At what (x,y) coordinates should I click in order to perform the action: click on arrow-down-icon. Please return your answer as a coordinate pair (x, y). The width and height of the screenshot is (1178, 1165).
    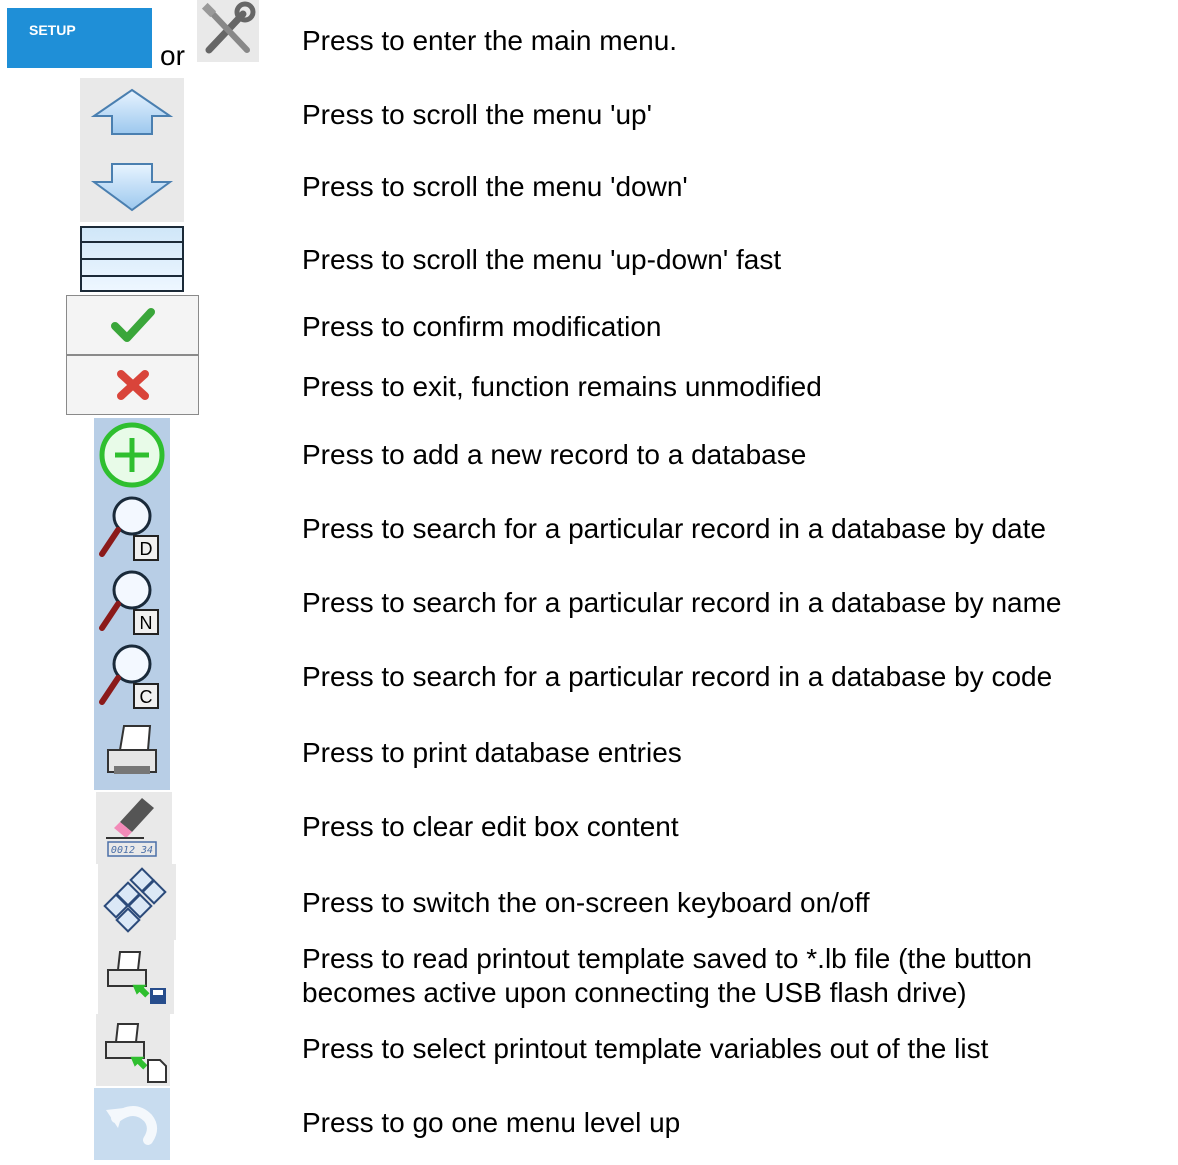
    Looking at the image, I should click on (132, 186).